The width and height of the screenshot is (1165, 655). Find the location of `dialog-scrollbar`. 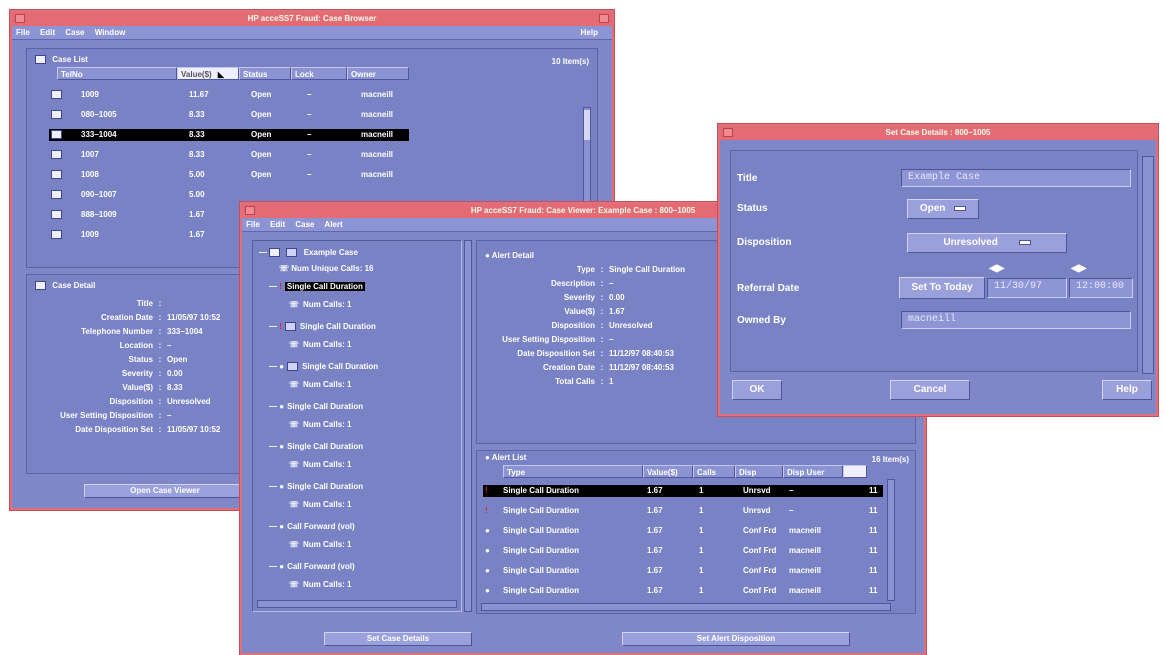

dialog-scrollbar is located at coordinates (1148, 265).